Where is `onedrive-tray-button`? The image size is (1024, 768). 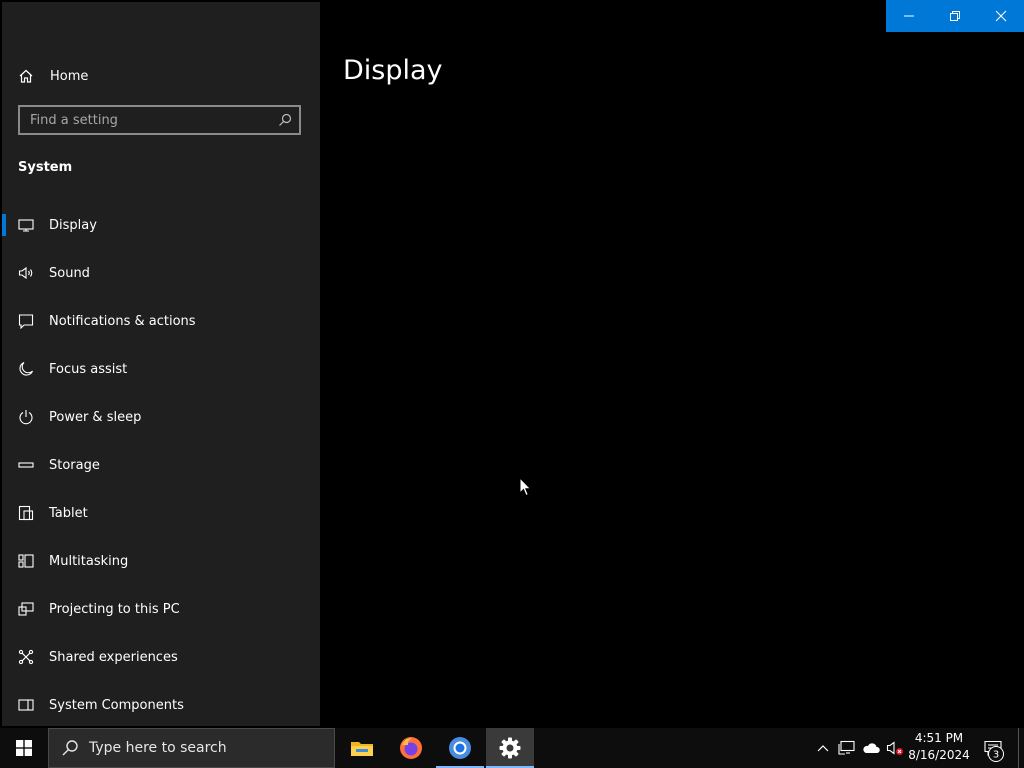 onedrive-tray-button is located at coordinates (871, 748).